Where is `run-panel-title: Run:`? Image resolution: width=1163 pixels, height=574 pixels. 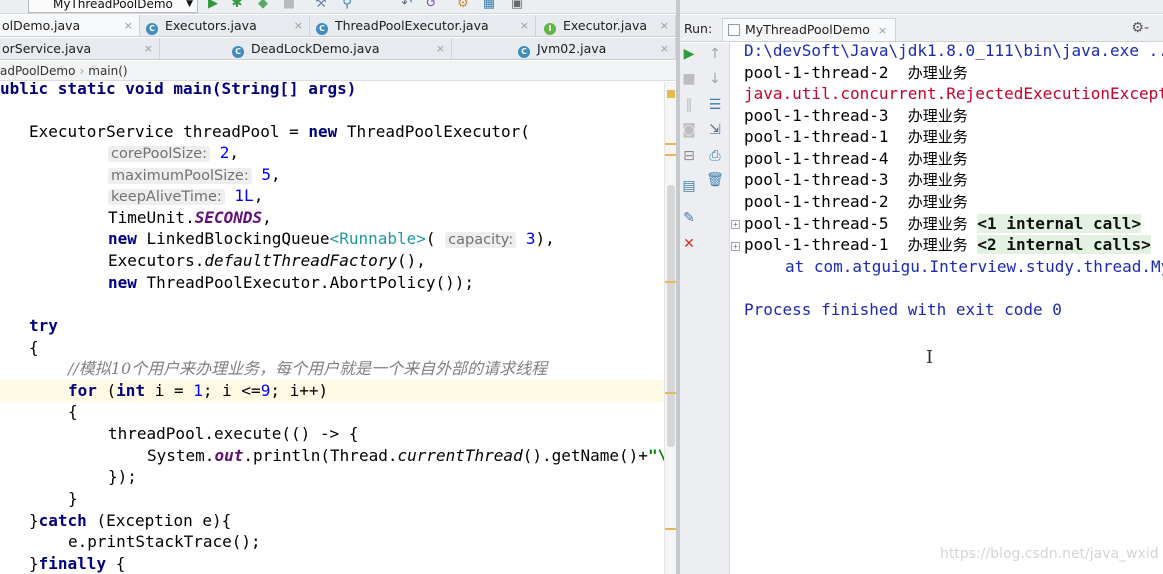
run-panel-title: Run: is located at coordinates (698, 28).